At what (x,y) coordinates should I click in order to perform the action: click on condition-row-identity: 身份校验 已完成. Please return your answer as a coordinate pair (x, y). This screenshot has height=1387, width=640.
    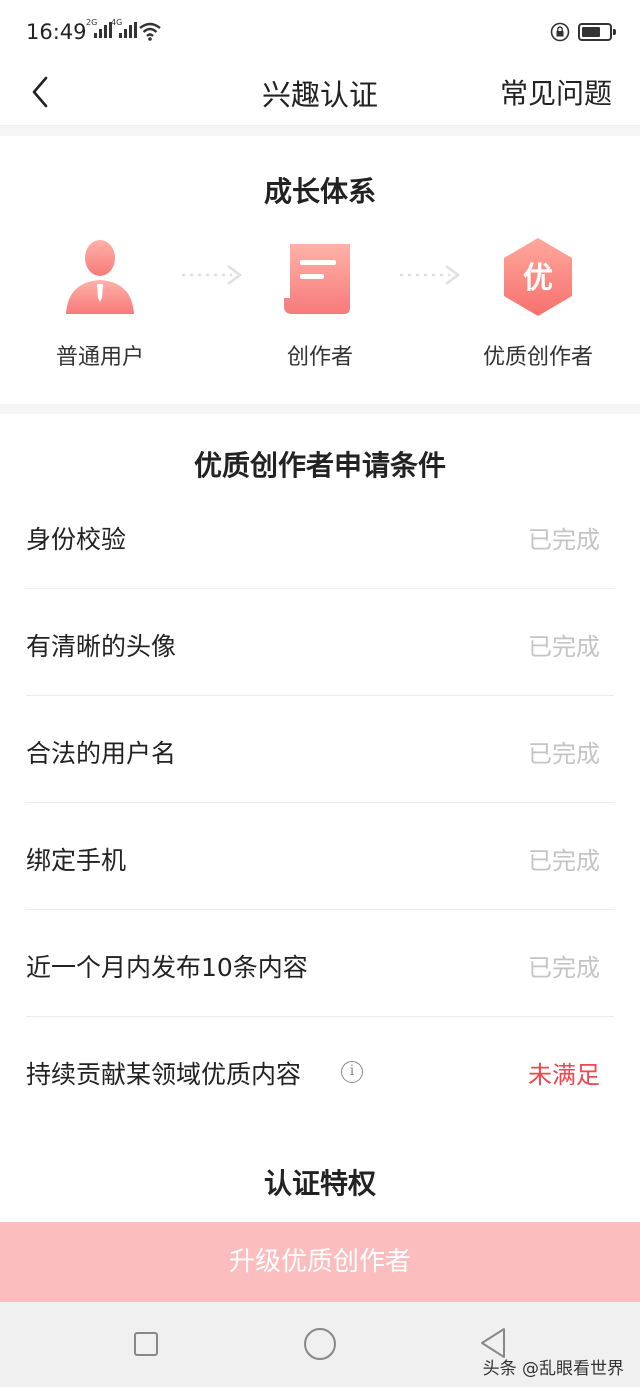
    Looking at the image, I should click on (320, 535).